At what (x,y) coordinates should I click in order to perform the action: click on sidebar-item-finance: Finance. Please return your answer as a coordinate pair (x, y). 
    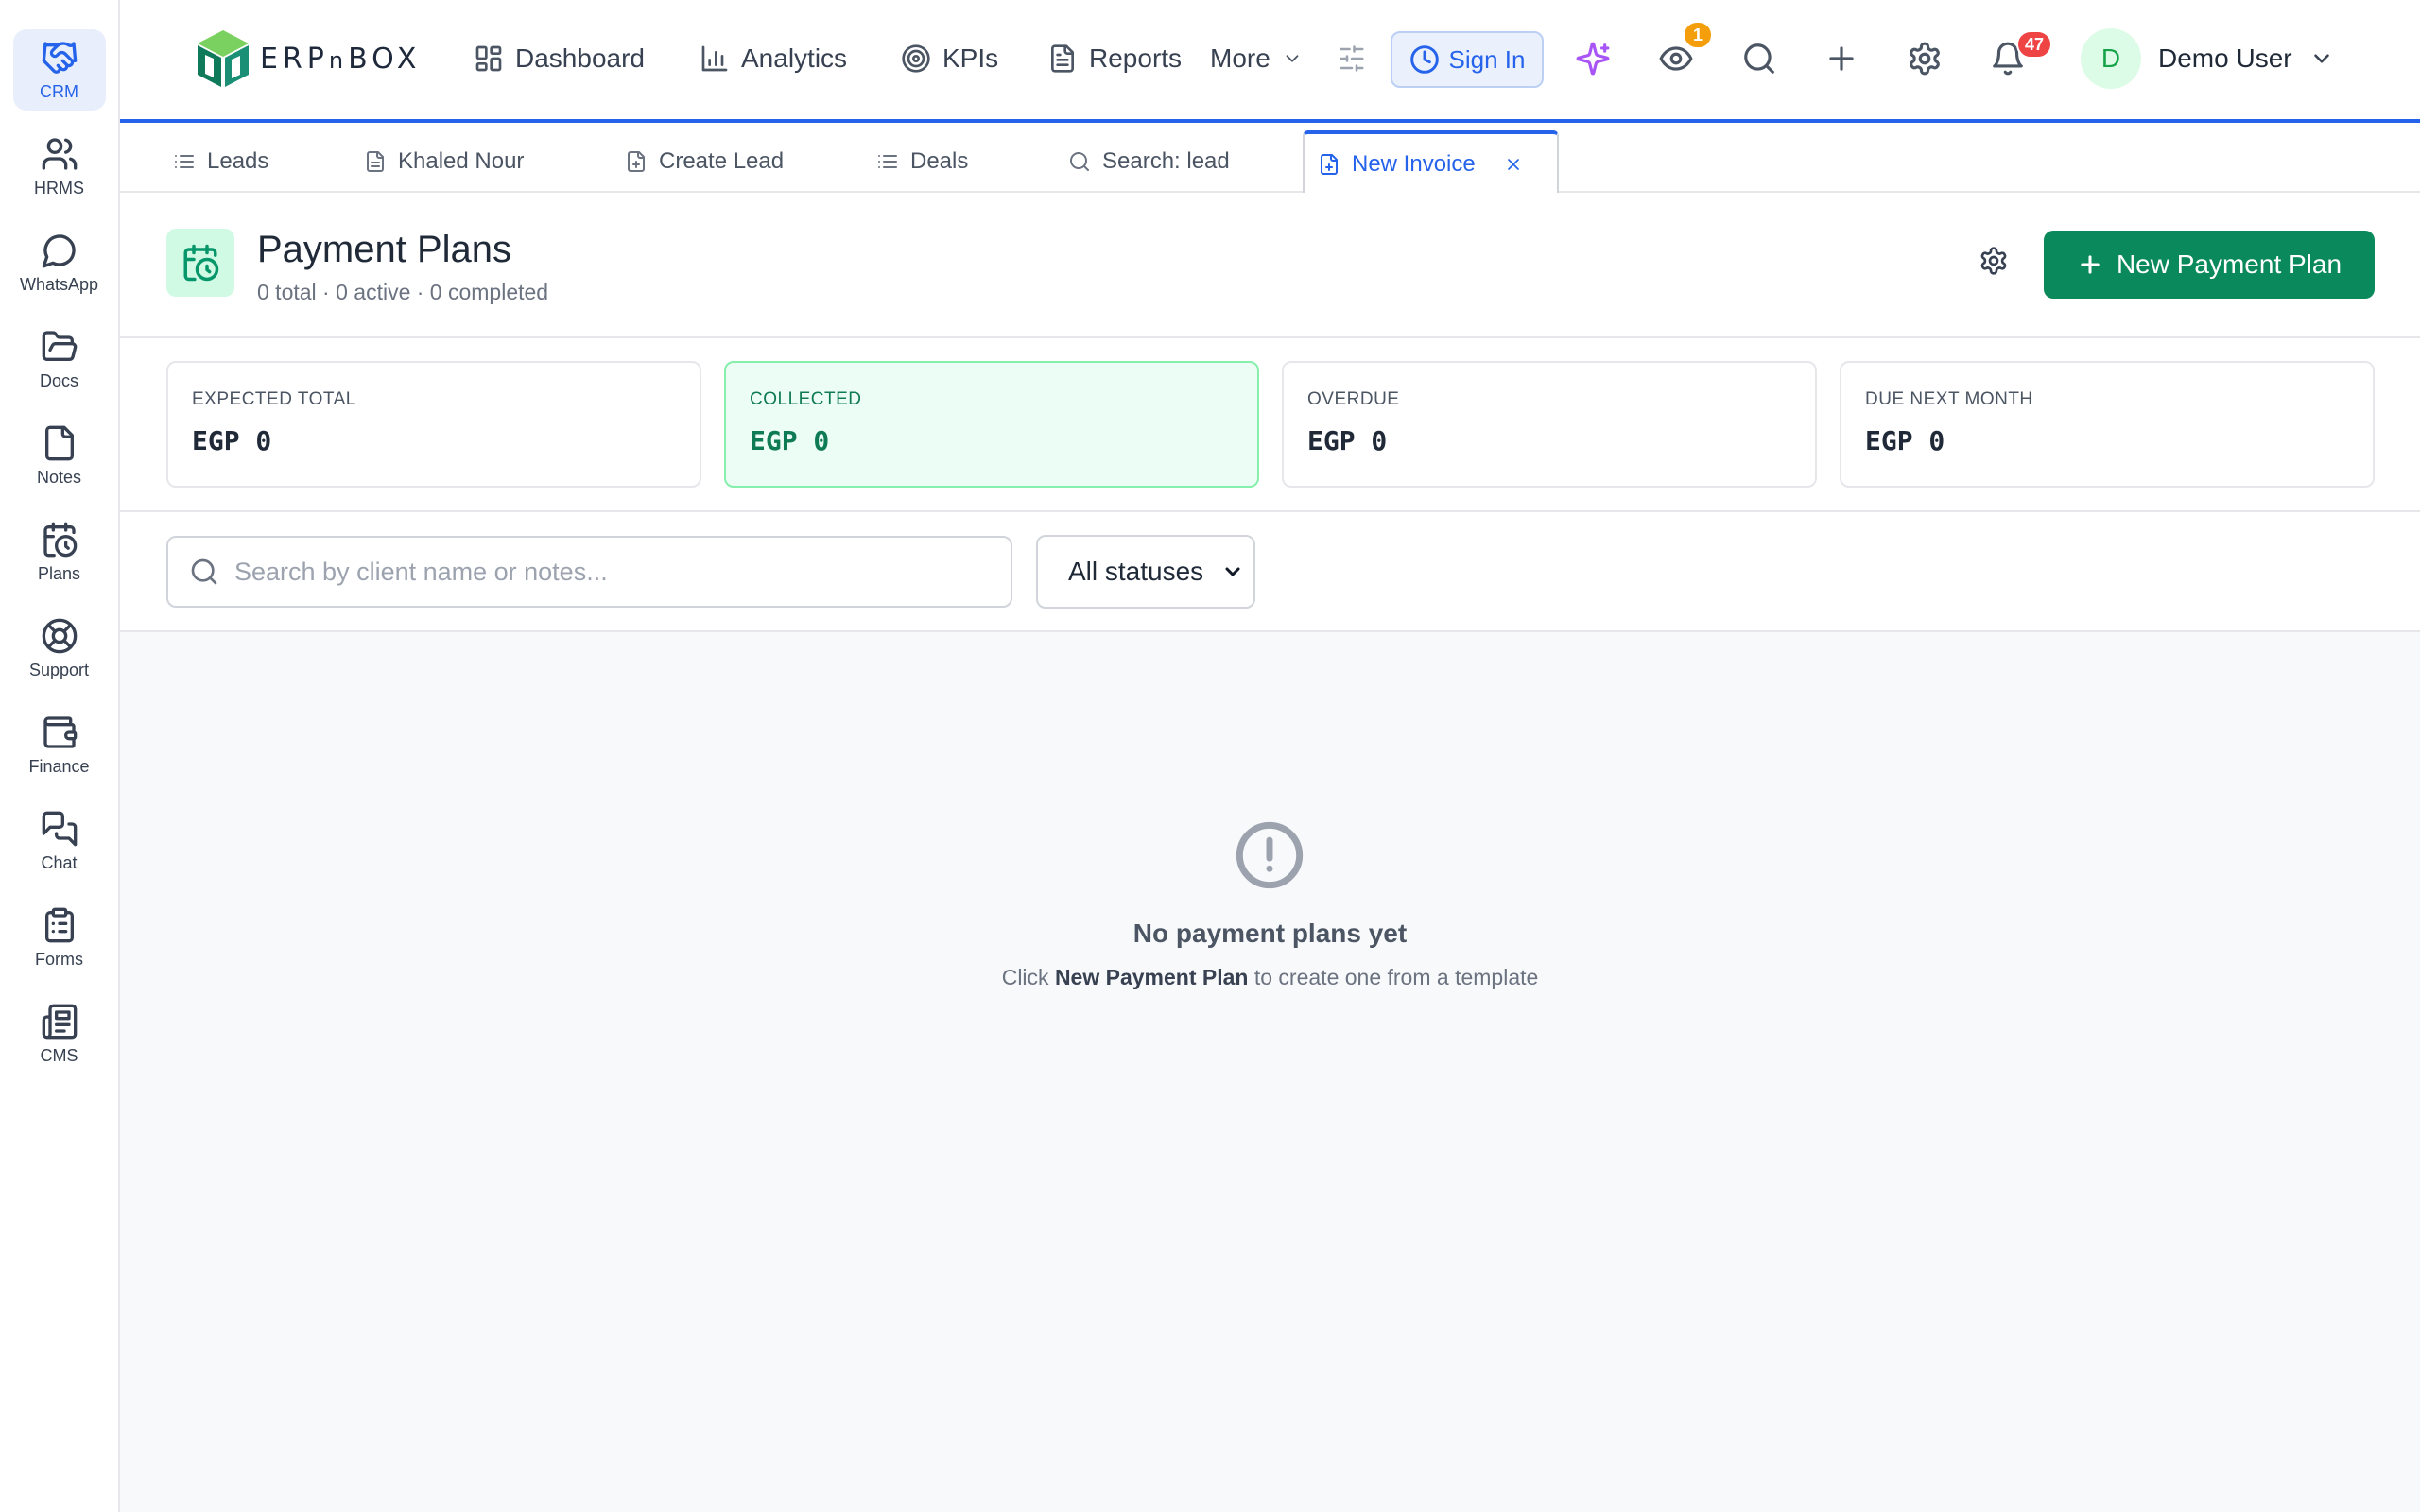
    Looking at the image, I should click on (59, 744).